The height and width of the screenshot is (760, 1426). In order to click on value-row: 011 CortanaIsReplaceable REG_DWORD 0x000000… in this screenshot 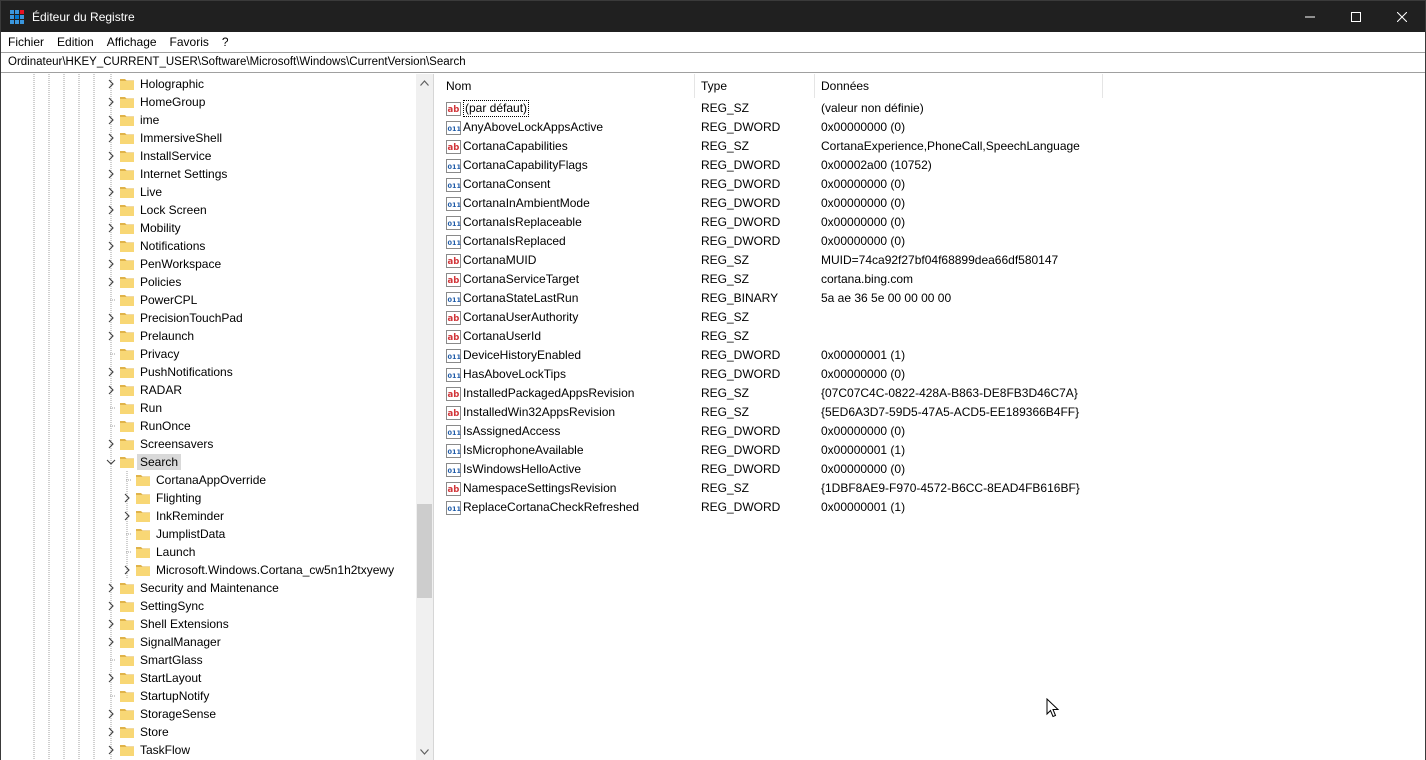, I will do `click(932, 222)`.